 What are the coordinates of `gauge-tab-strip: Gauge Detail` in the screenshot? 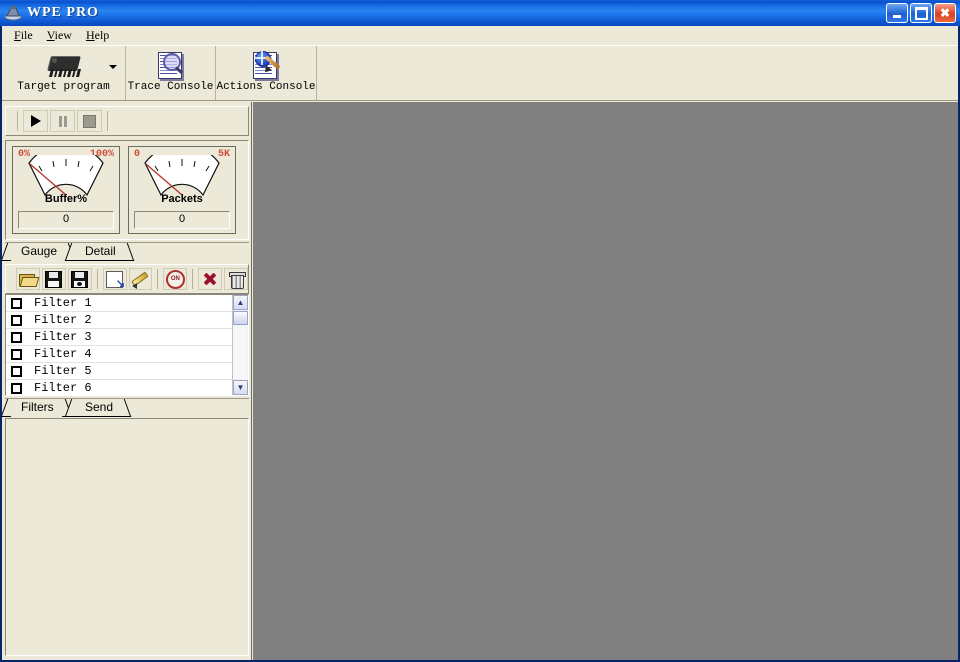 It's located at (124, 251).